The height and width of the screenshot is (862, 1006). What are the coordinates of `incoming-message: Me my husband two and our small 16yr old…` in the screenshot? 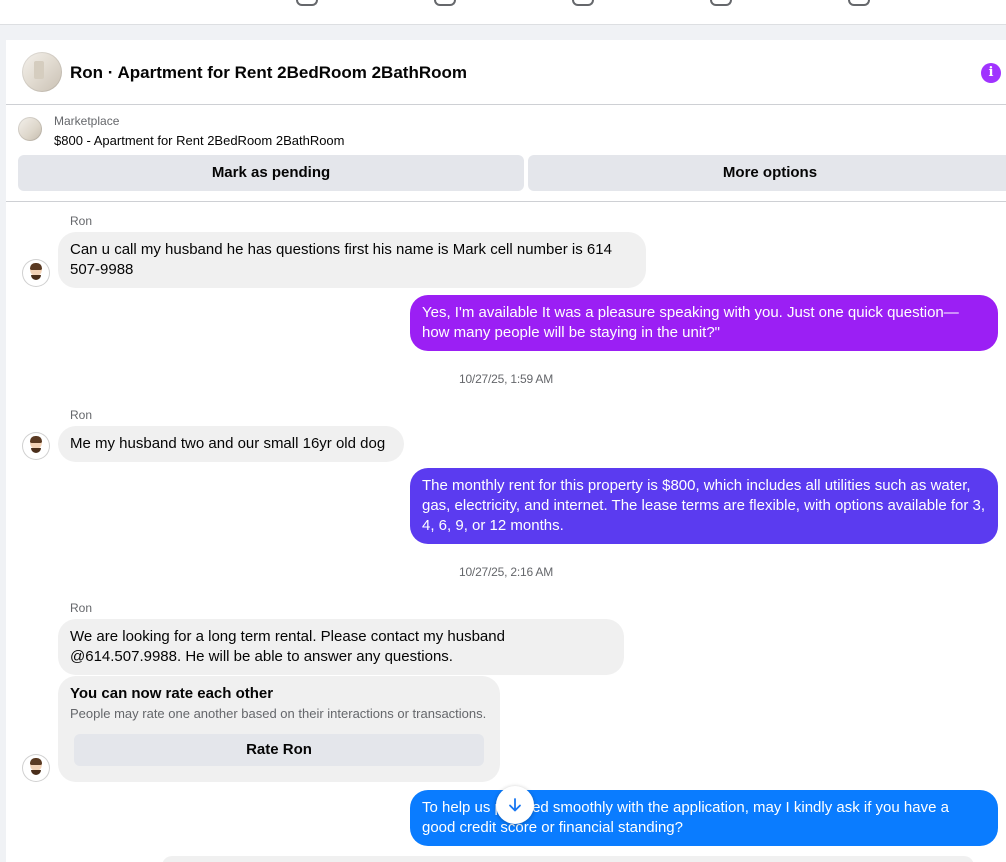 It's located at (231, 444).